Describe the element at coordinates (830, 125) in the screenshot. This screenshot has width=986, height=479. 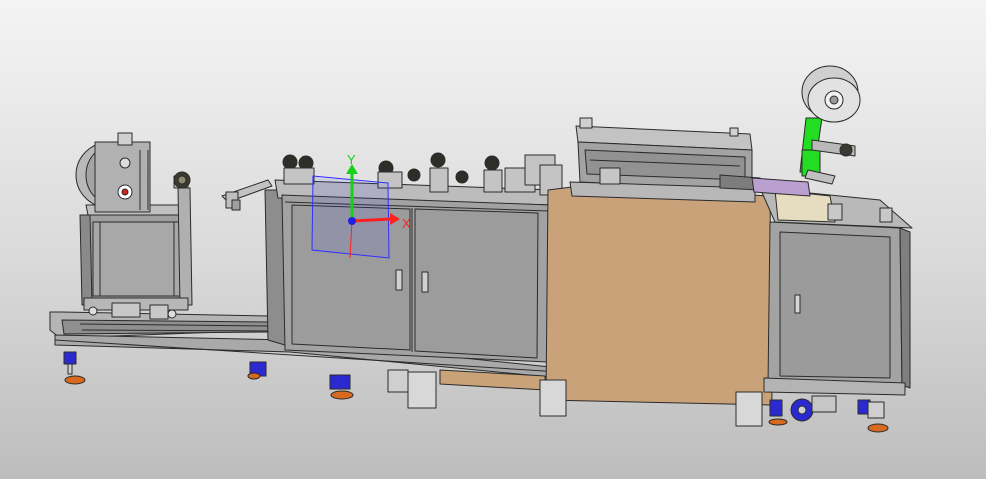
I see `top-rewind-spool` at that location.